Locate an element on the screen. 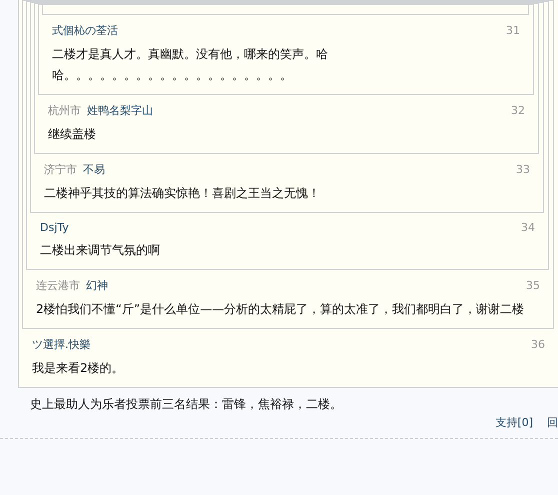 The image size is (558, 495). user-name: ツ選擇.快樂 is located at coordinates (61, 344).